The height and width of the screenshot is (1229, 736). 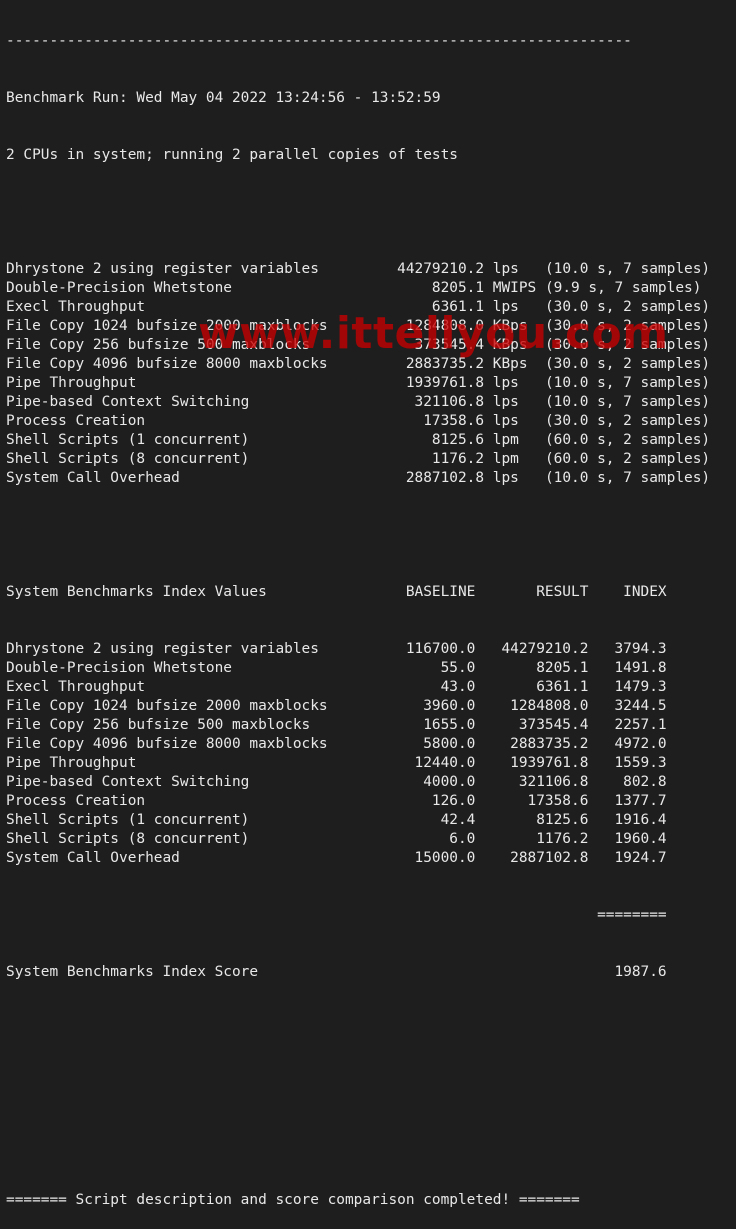 What do you see at coordinates (414, 706) in the screenshot?
I see `baseline-value: 3960.0` at bounding box center [414, 706].